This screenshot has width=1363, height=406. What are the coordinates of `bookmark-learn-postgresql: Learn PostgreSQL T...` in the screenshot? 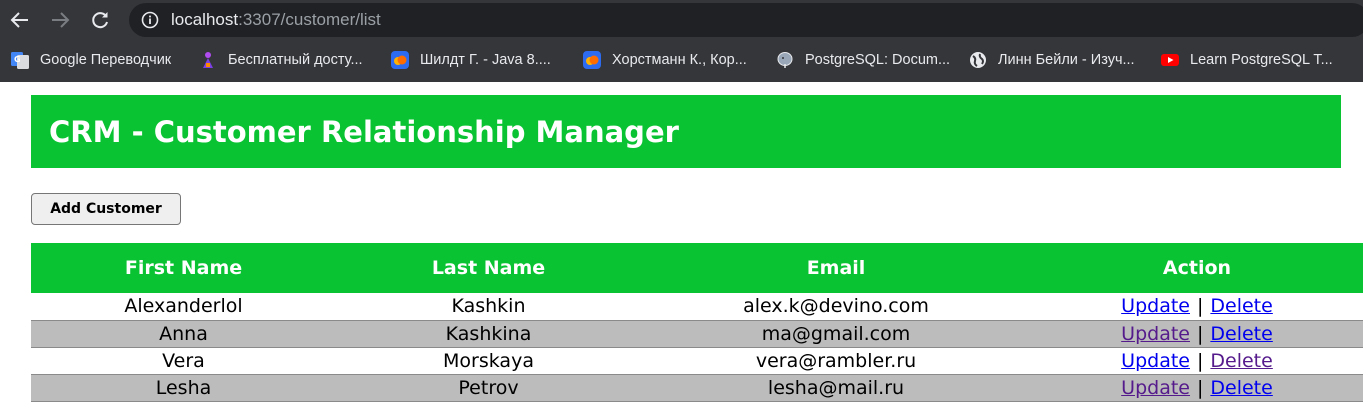 It's located at (1247, 60).